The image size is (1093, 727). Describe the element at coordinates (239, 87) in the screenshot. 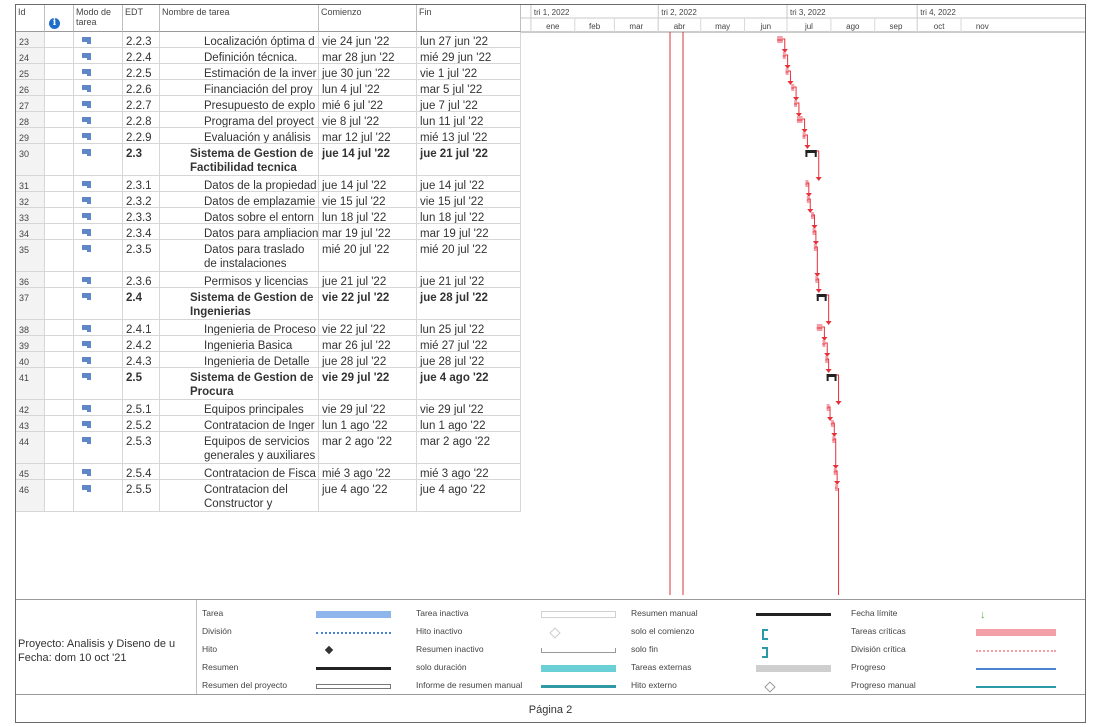

I see `task-name: Financiación del proy` at that location.